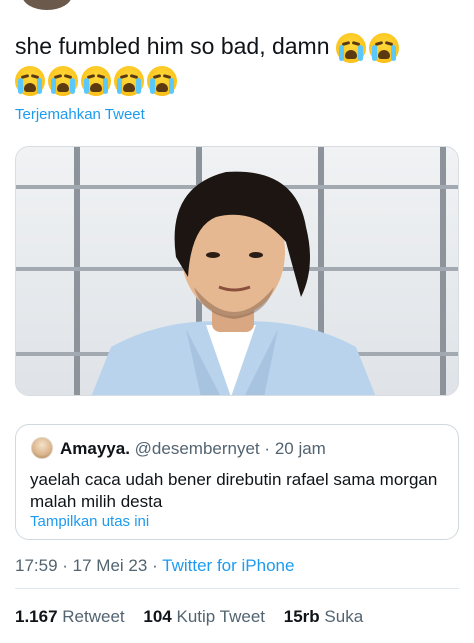  I want to click on likes-stat: 15rb Suka, so click(323, 617).